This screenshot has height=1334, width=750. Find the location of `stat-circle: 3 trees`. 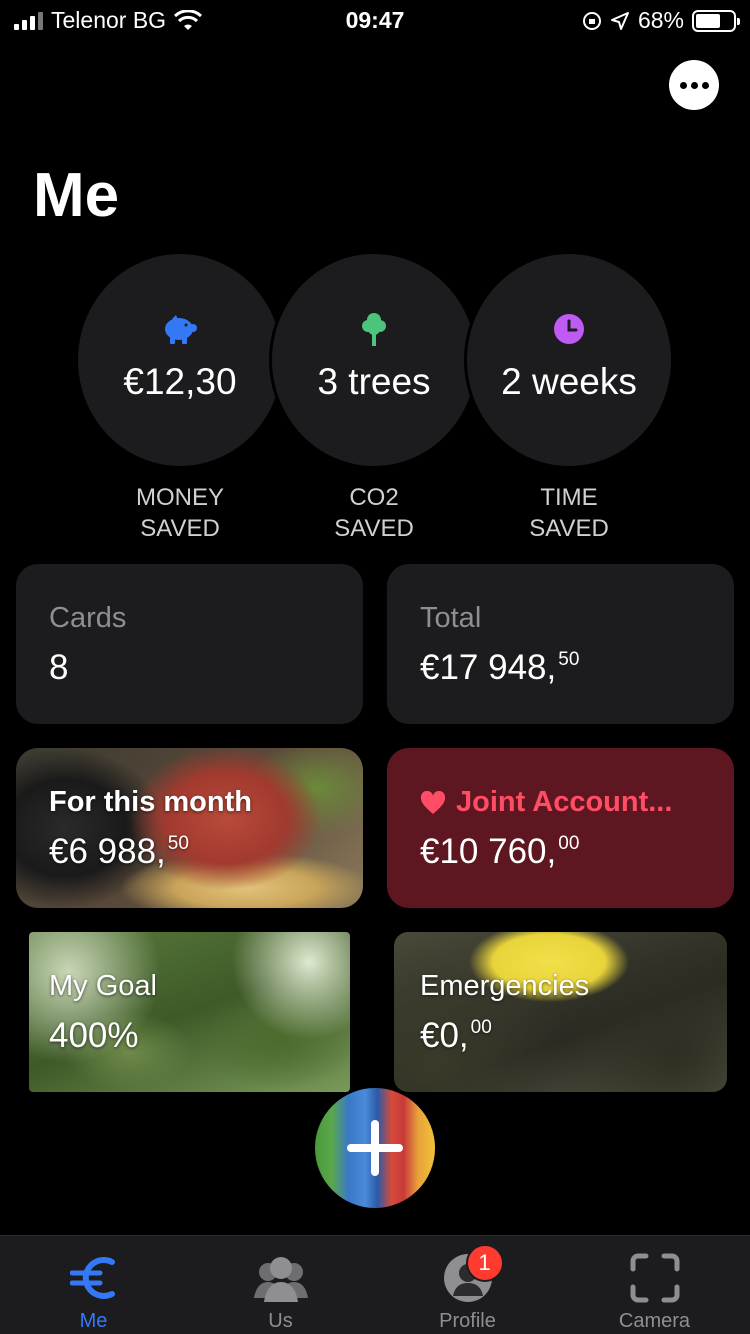

stat-circle: 3 trees is located at coordinates (374, 360).